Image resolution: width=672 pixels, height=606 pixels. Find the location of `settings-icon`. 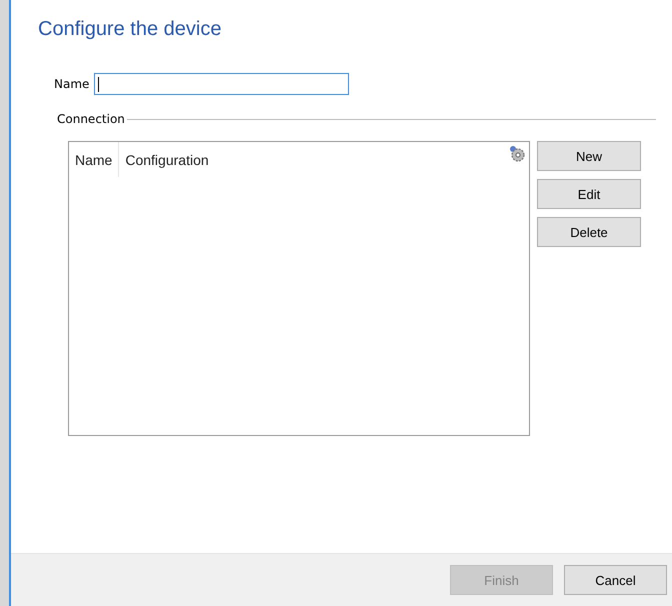

settings-icon is located at coordinates (517, 154).